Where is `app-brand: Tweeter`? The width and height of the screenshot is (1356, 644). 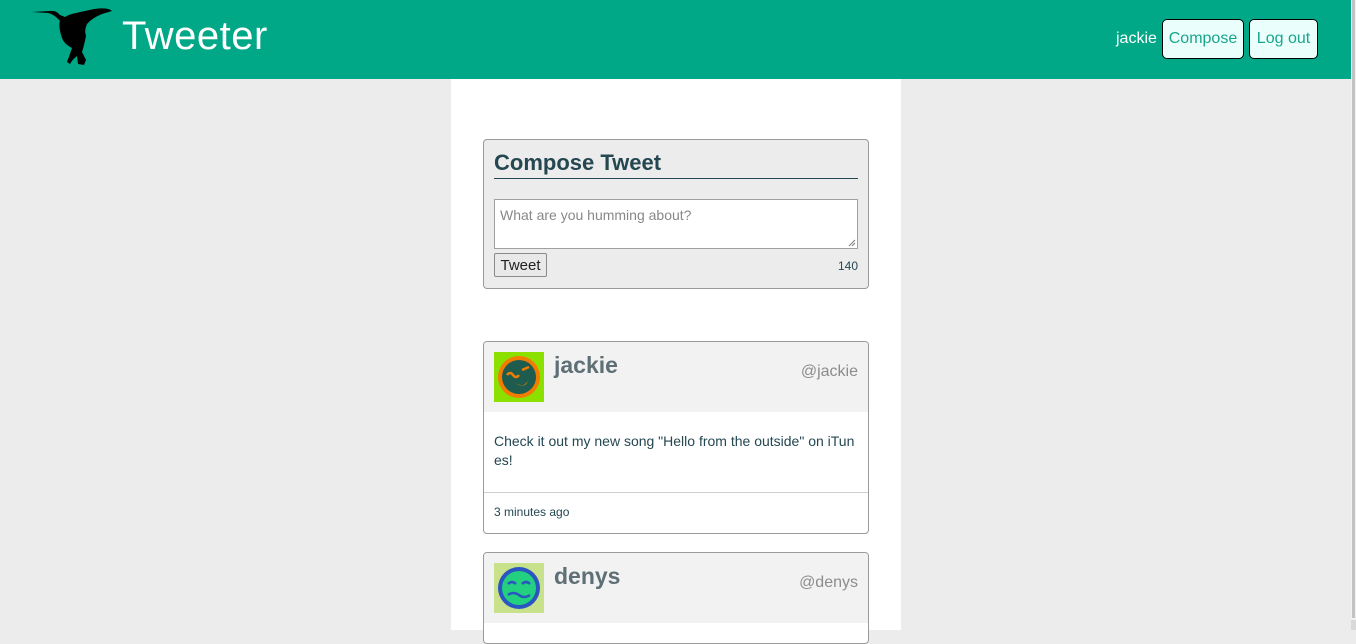 app-brand: Tweeter is located at coordinates (195, 36).